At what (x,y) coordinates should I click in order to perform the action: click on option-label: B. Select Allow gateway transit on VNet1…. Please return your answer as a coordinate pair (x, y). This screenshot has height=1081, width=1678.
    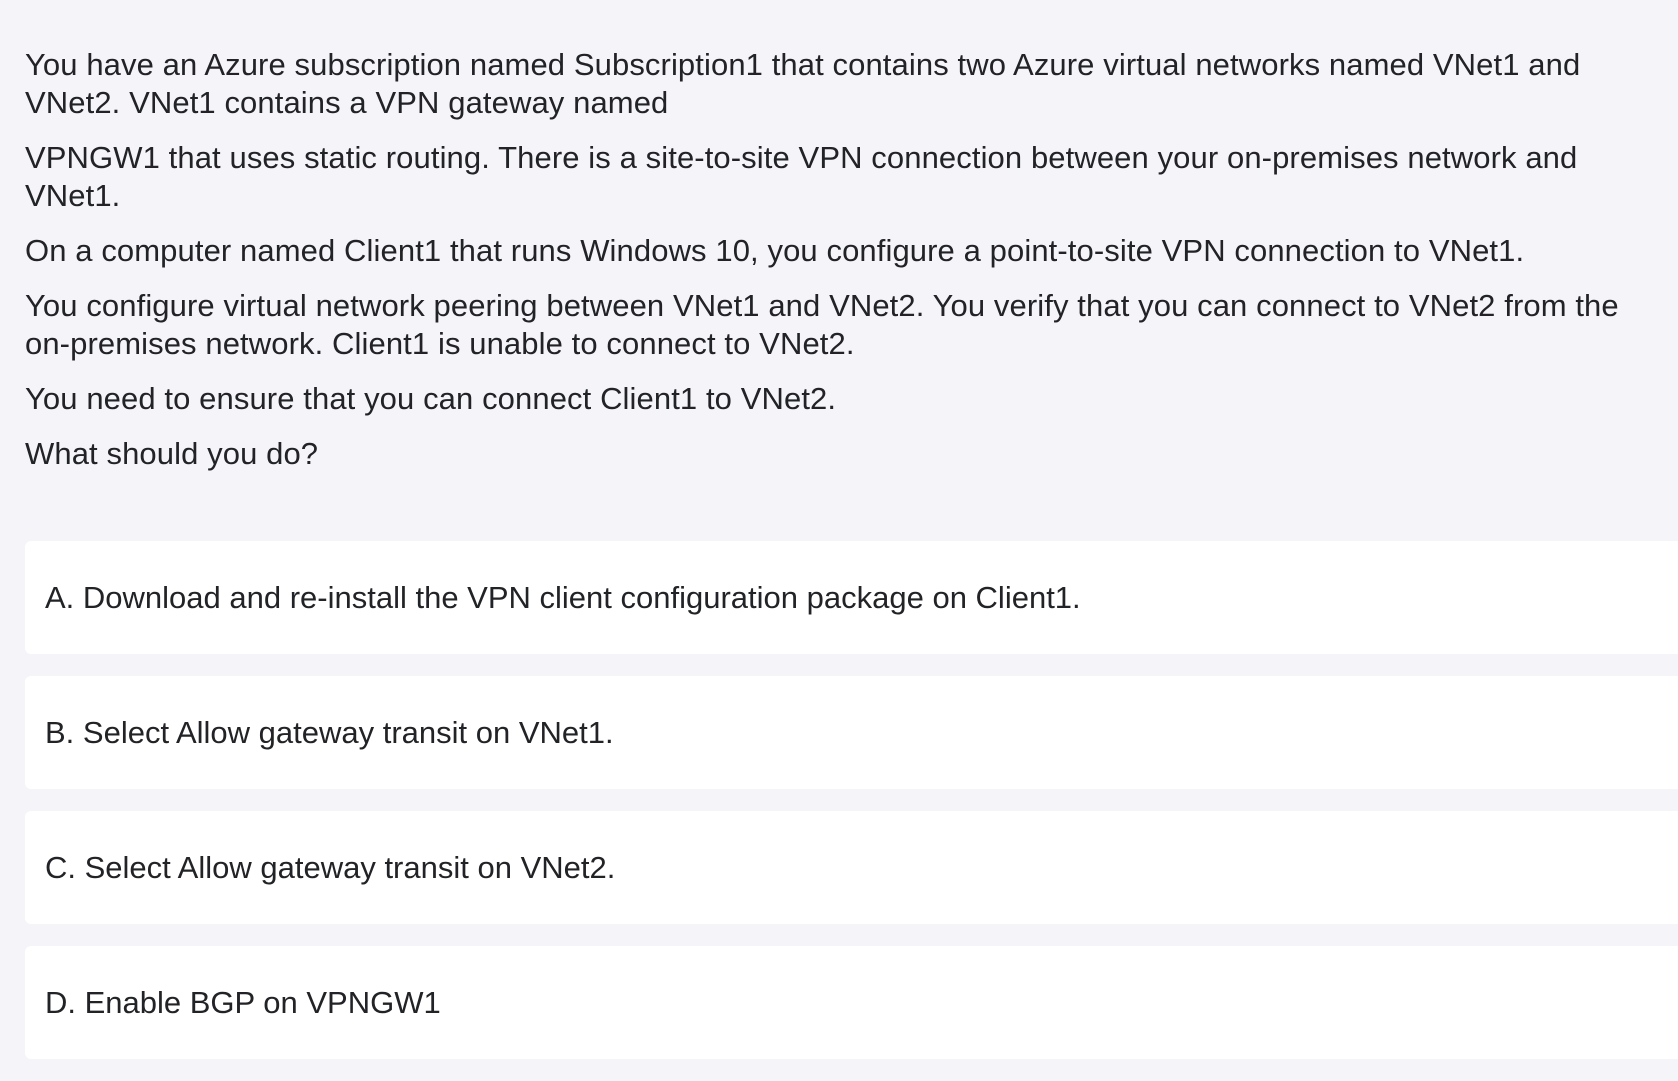
    Looking at the image, I should click on (329, 732).